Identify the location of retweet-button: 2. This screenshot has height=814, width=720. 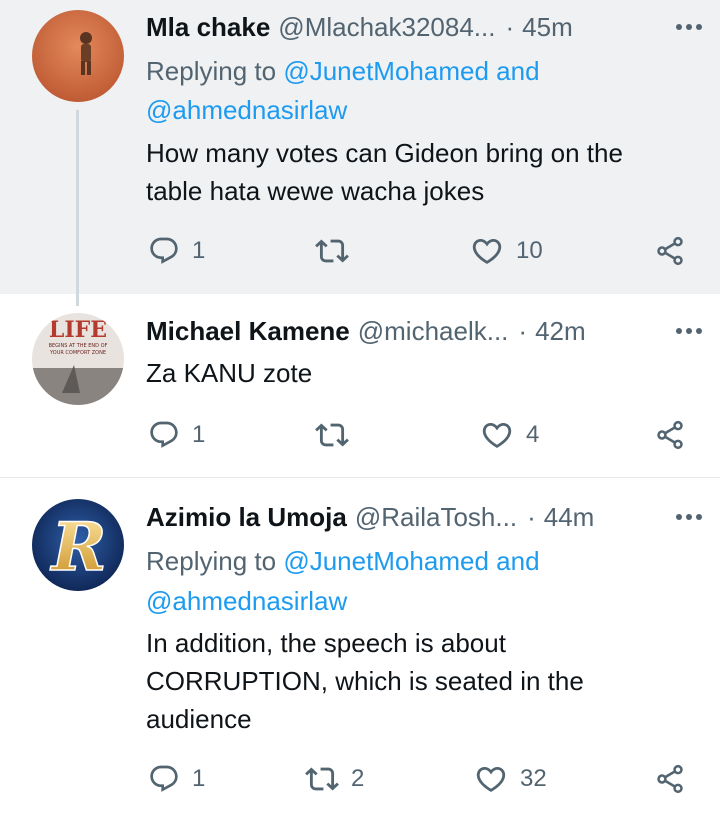
(334, 779).